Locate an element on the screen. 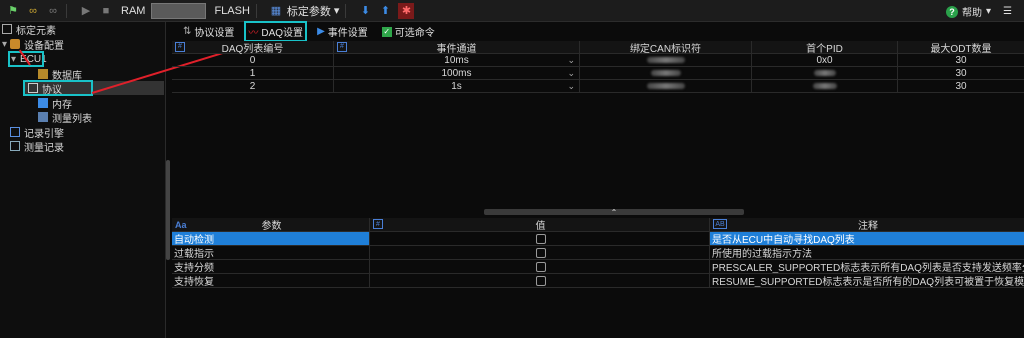 This screenshot has height=338, width=1024. daq-id-cell: 2 is located at coordinates (253, 86).